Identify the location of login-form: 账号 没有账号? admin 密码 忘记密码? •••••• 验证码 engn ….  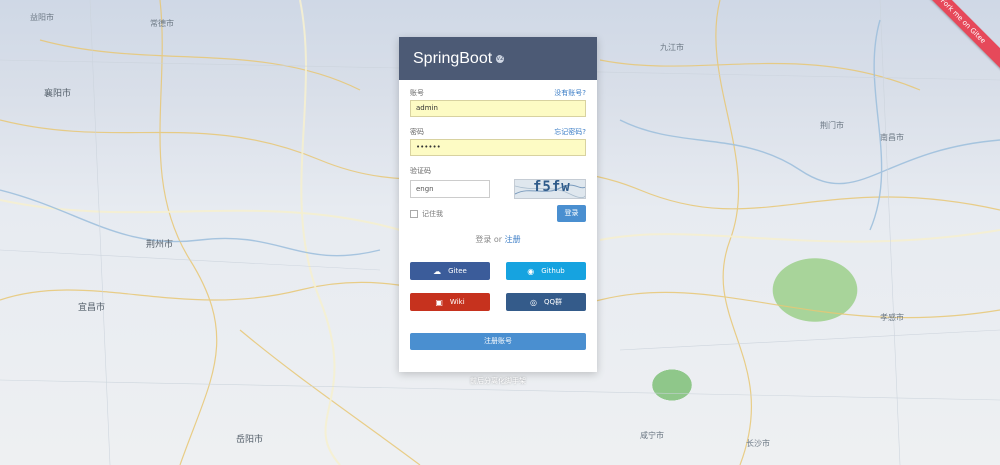
(498, 215).